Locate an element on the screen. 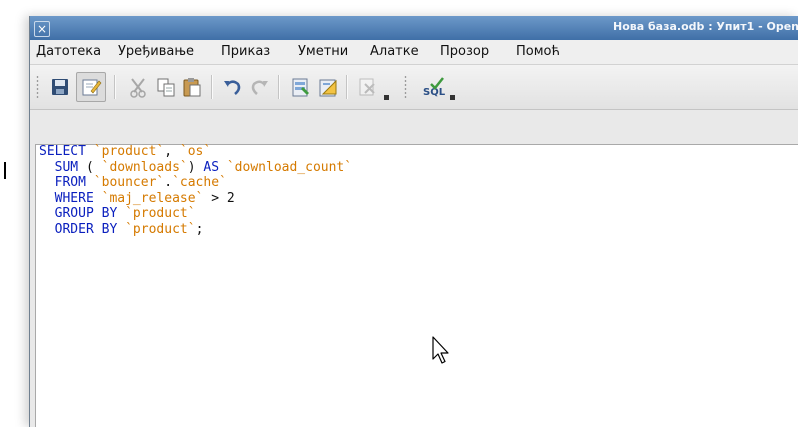 The image size is (798, 427). sql-line: ORDER BY `product`; is located at coordinates (195, 230).